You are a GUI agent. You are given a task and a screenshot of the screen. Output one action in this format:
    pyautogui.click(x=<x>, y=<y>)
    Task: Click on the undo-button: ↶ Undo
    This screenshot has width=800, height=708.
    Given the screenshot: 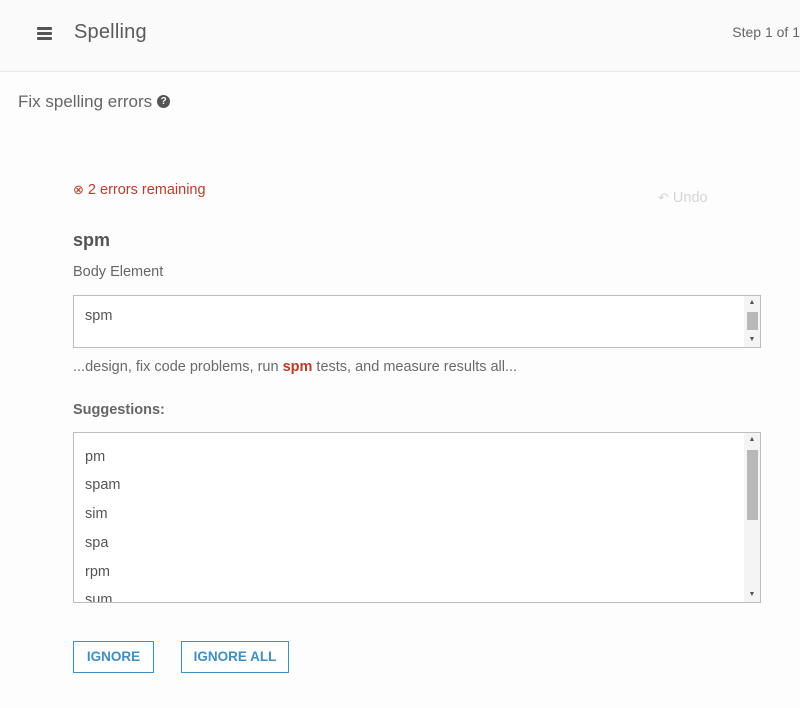 What is the action you would take?
    pyautogui.click(x=683, y=198)
    